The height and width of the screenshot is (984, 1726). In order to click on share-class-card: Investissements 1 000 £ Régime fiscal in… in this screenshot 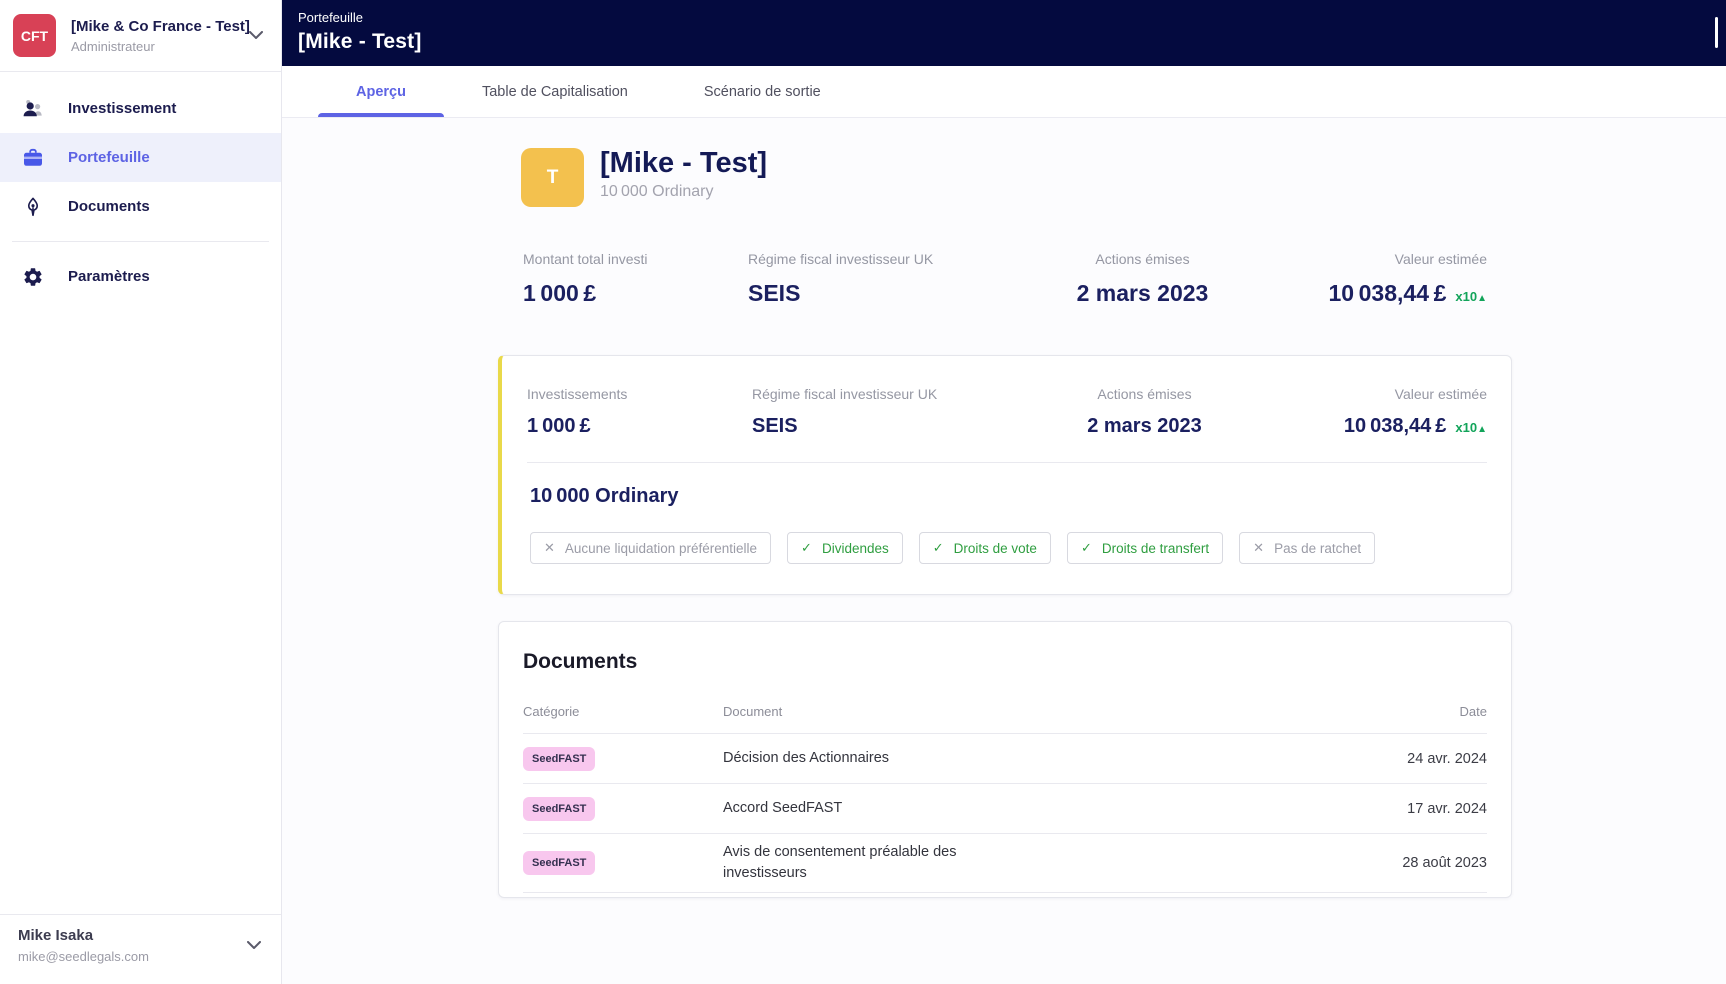, I will do `click(1005, 475)`.